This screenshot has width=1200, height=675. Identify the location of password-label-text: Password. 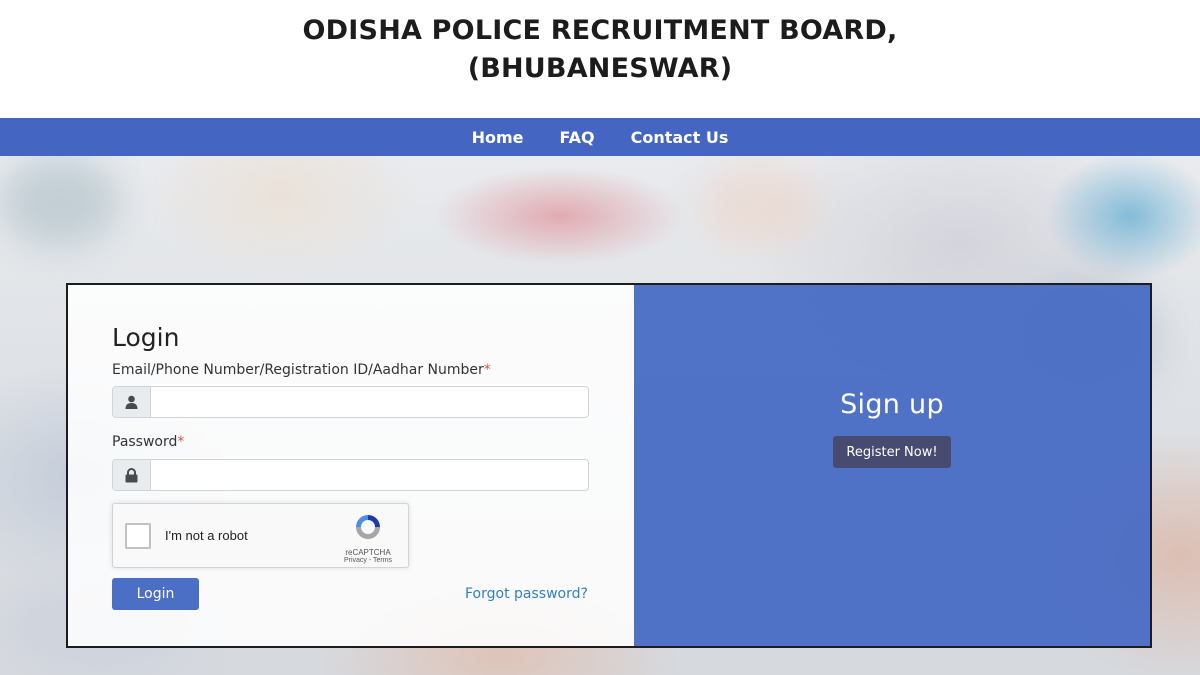
(145, 442).